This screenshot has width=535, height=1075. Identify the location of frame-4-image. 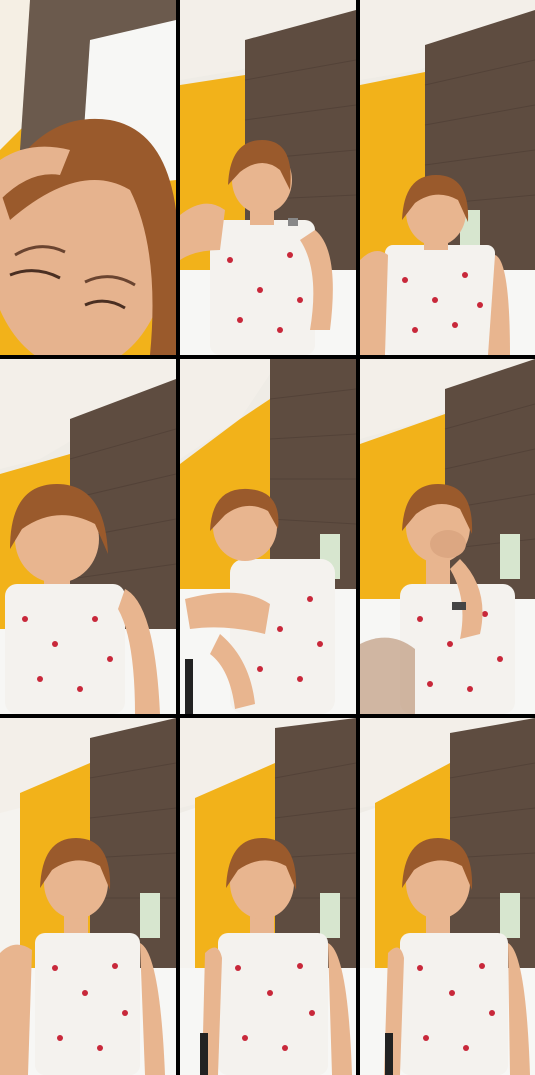
(88, 536).